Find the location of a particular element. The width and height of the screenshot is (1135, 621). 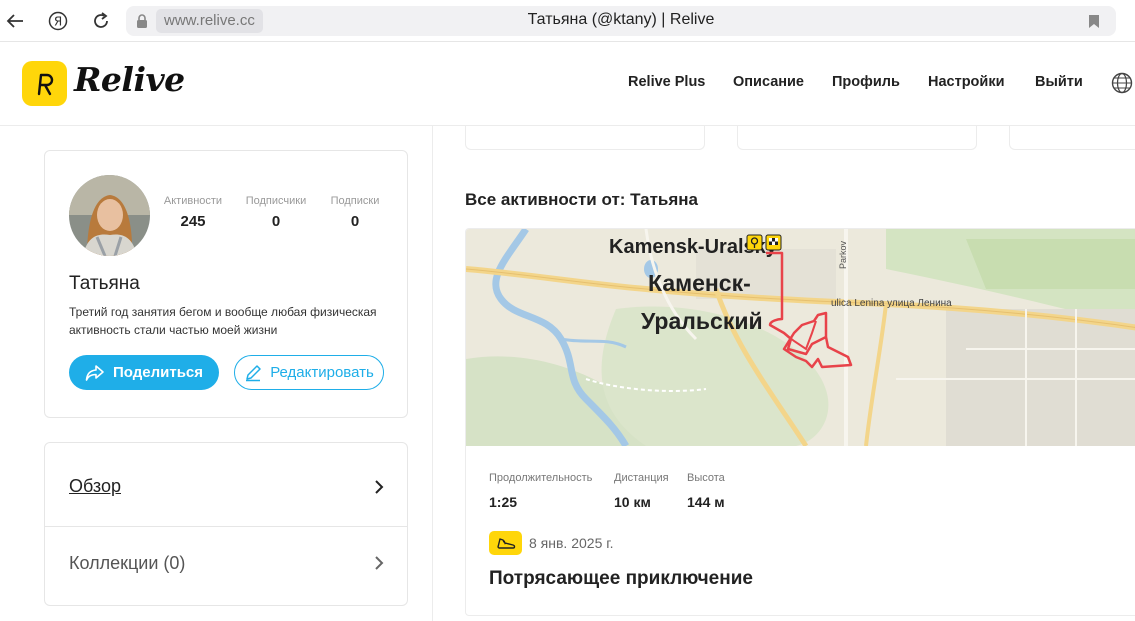

start-marker-icon is located at coordinates (754, 242).